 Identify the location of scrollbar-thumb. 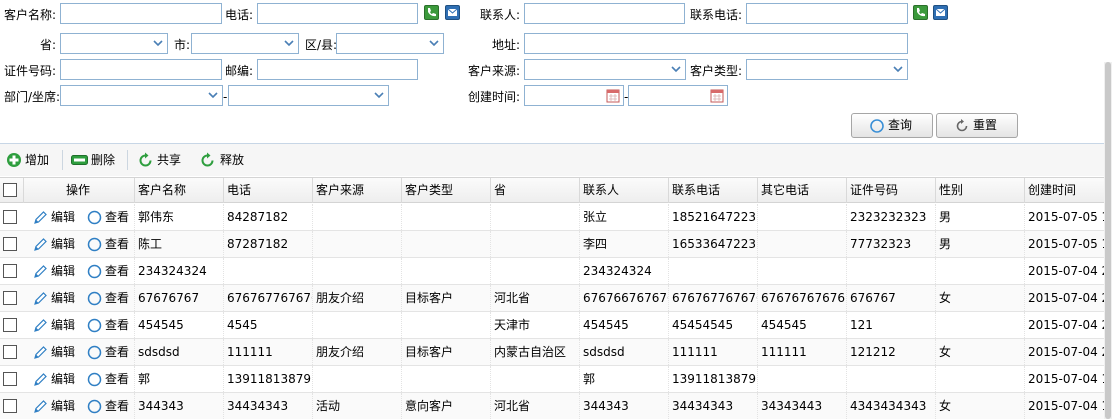
(1108, 240).